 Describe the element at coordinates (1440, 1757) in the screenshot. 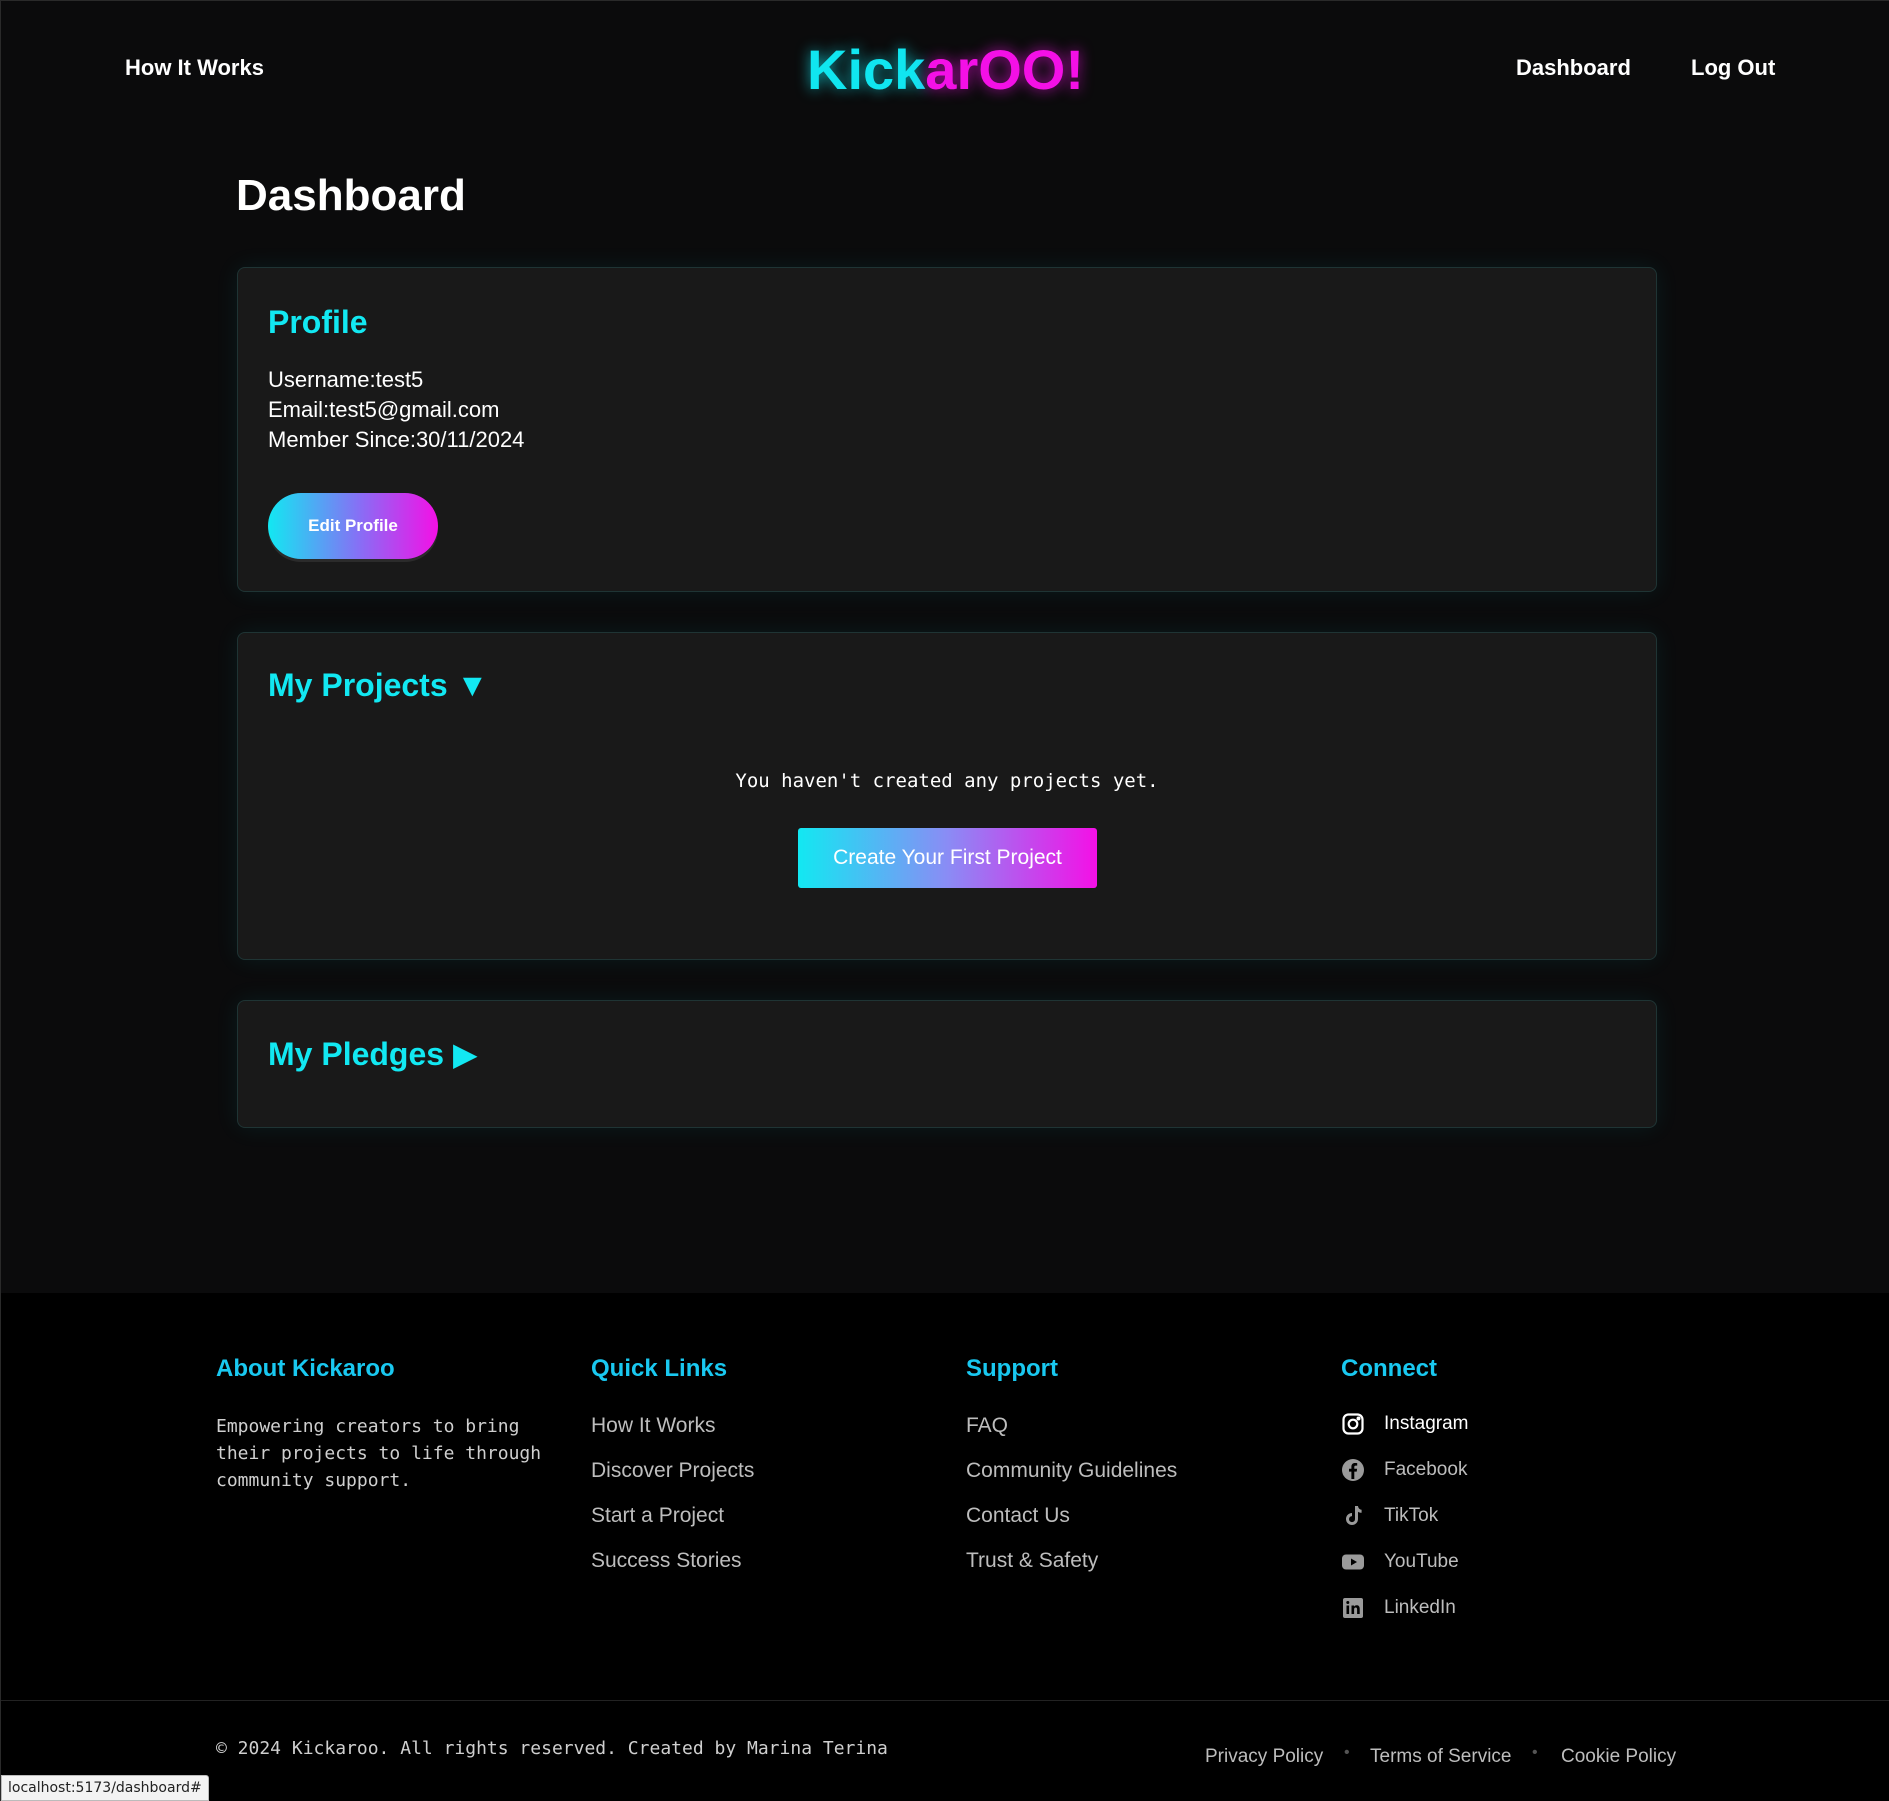

I see `terms-of-service-link: Terms of Service` at that location.